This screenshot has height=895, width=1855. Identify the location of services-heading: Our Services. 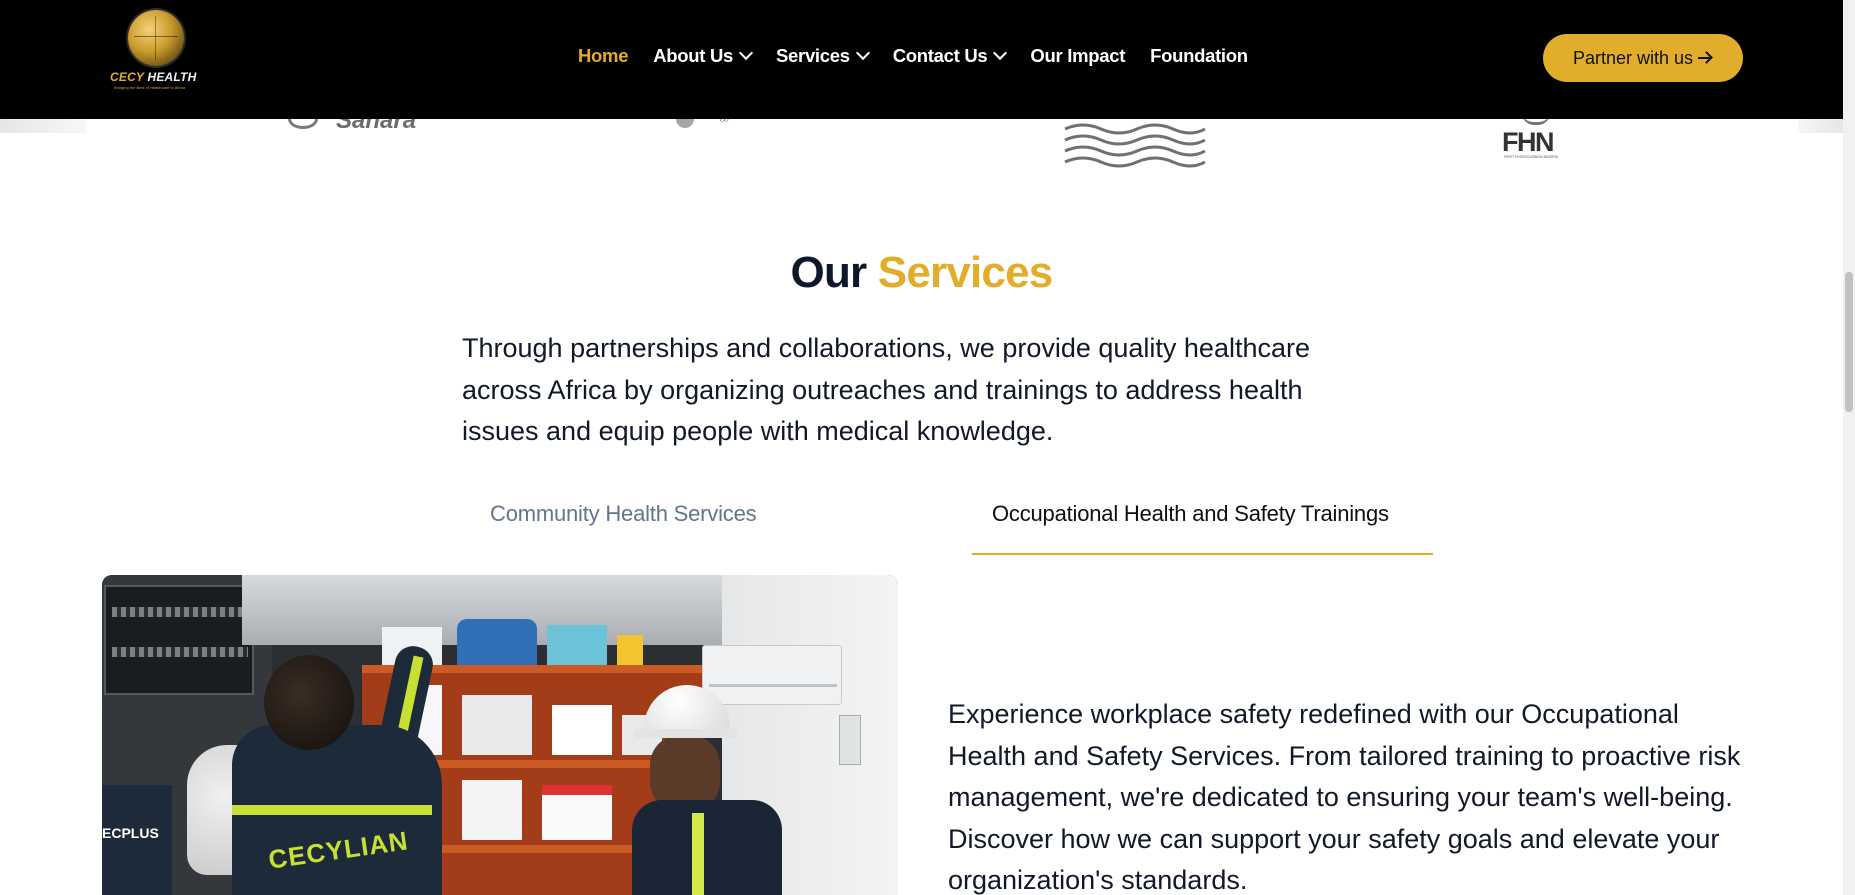
(921, 273).